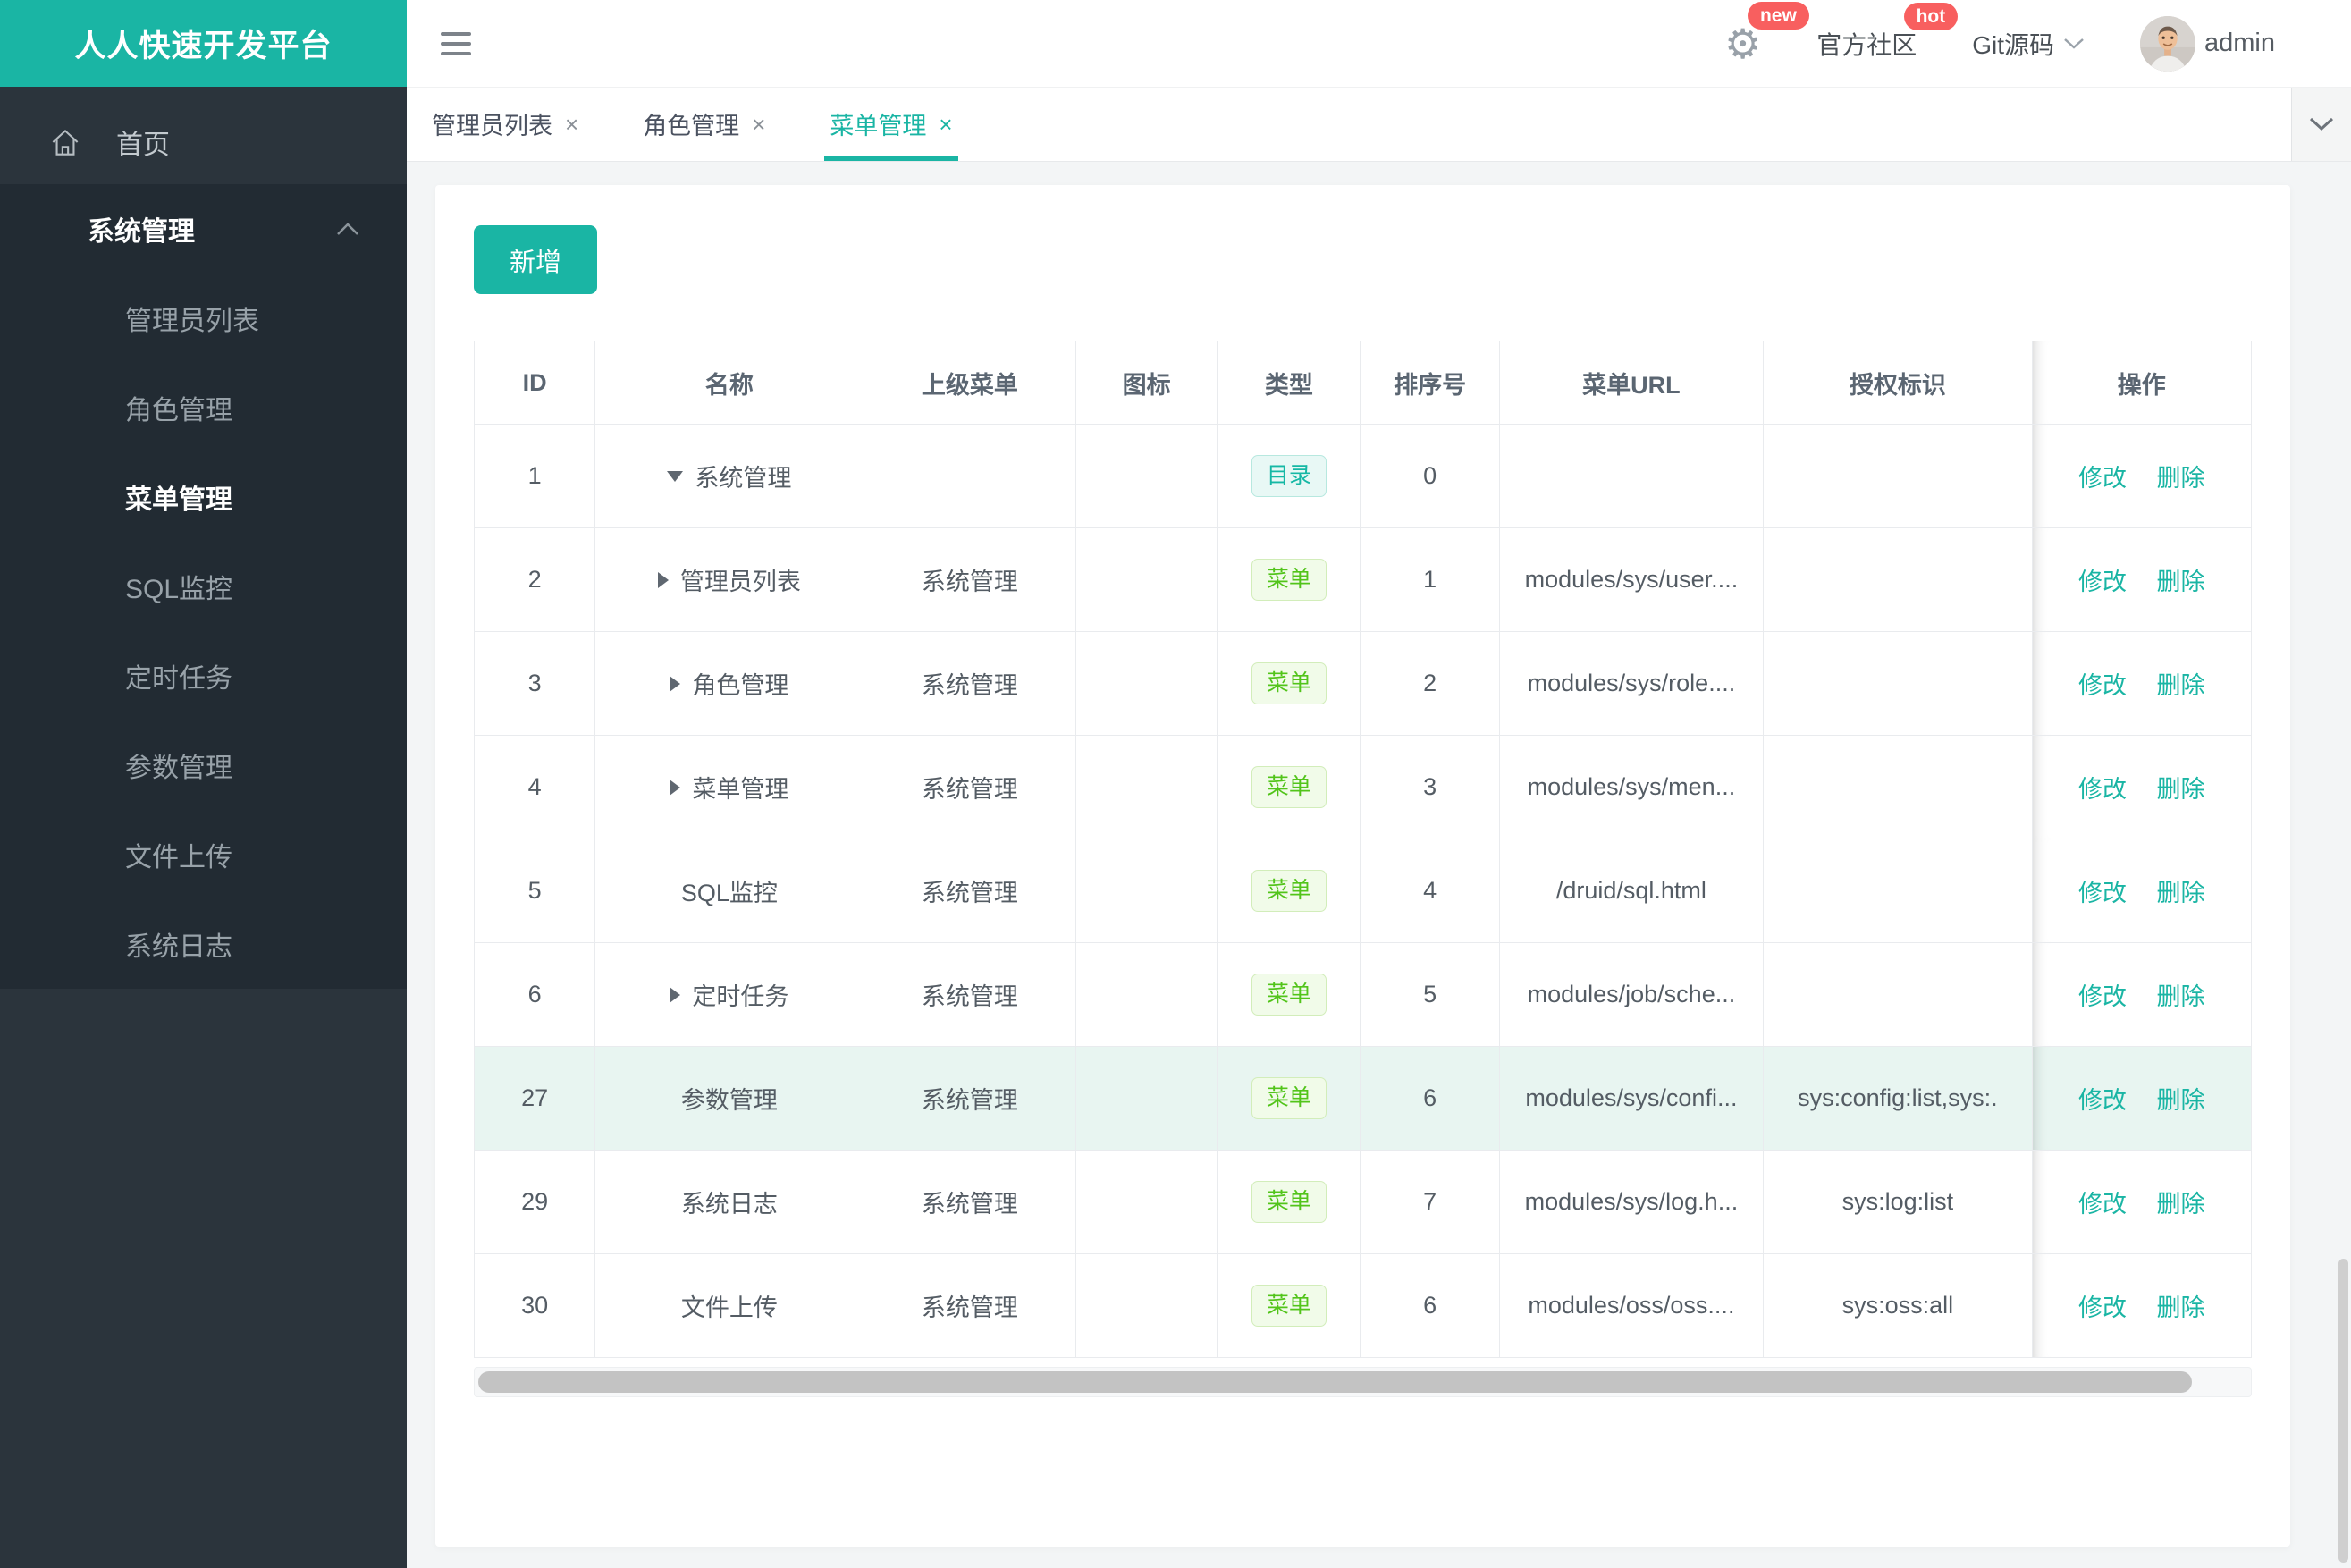  I want to click on sidebar-item: 系统日志, so click(203, 944).